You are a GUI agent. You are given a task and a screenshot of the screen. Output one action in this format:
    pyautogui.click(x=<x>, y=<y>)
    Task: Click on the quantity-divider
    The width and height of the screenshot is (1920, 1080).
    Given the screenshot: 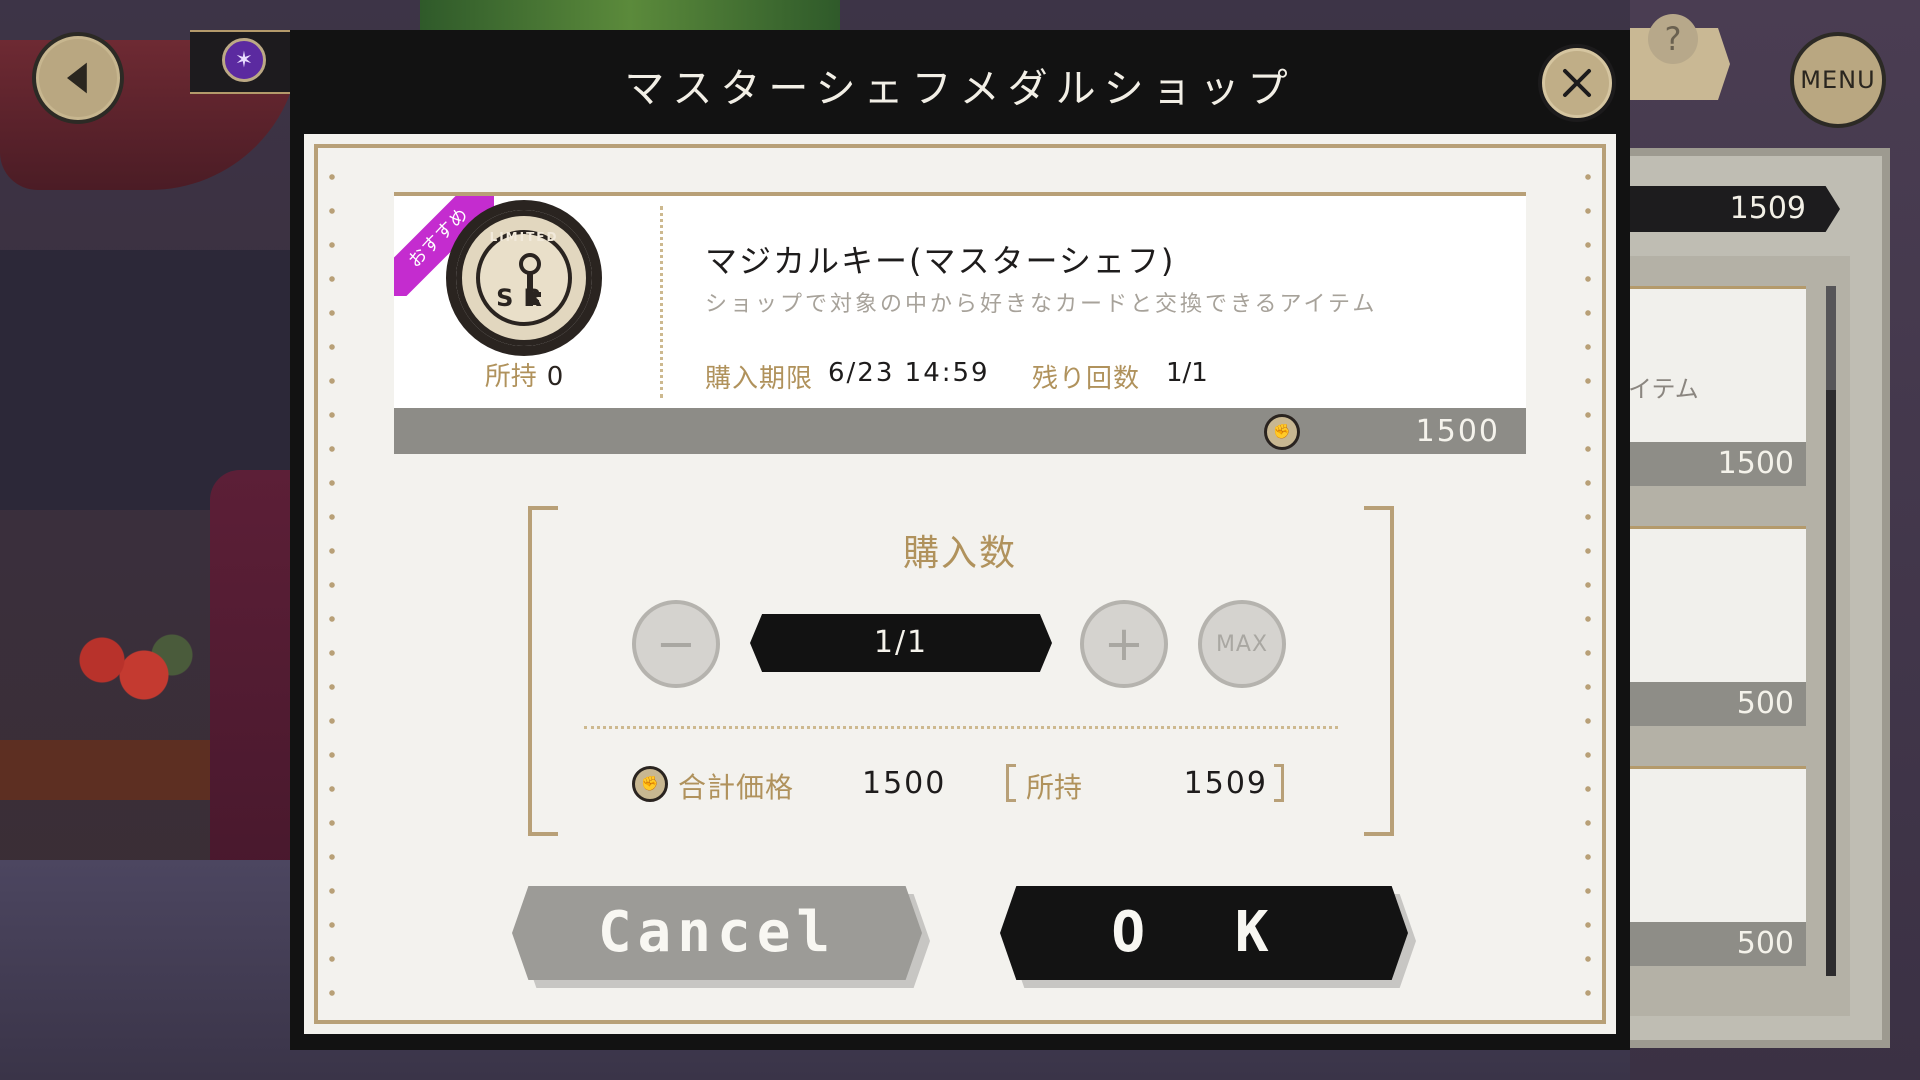 What is the action you would take?
    pyautogui.click(x=961, y=727)
    